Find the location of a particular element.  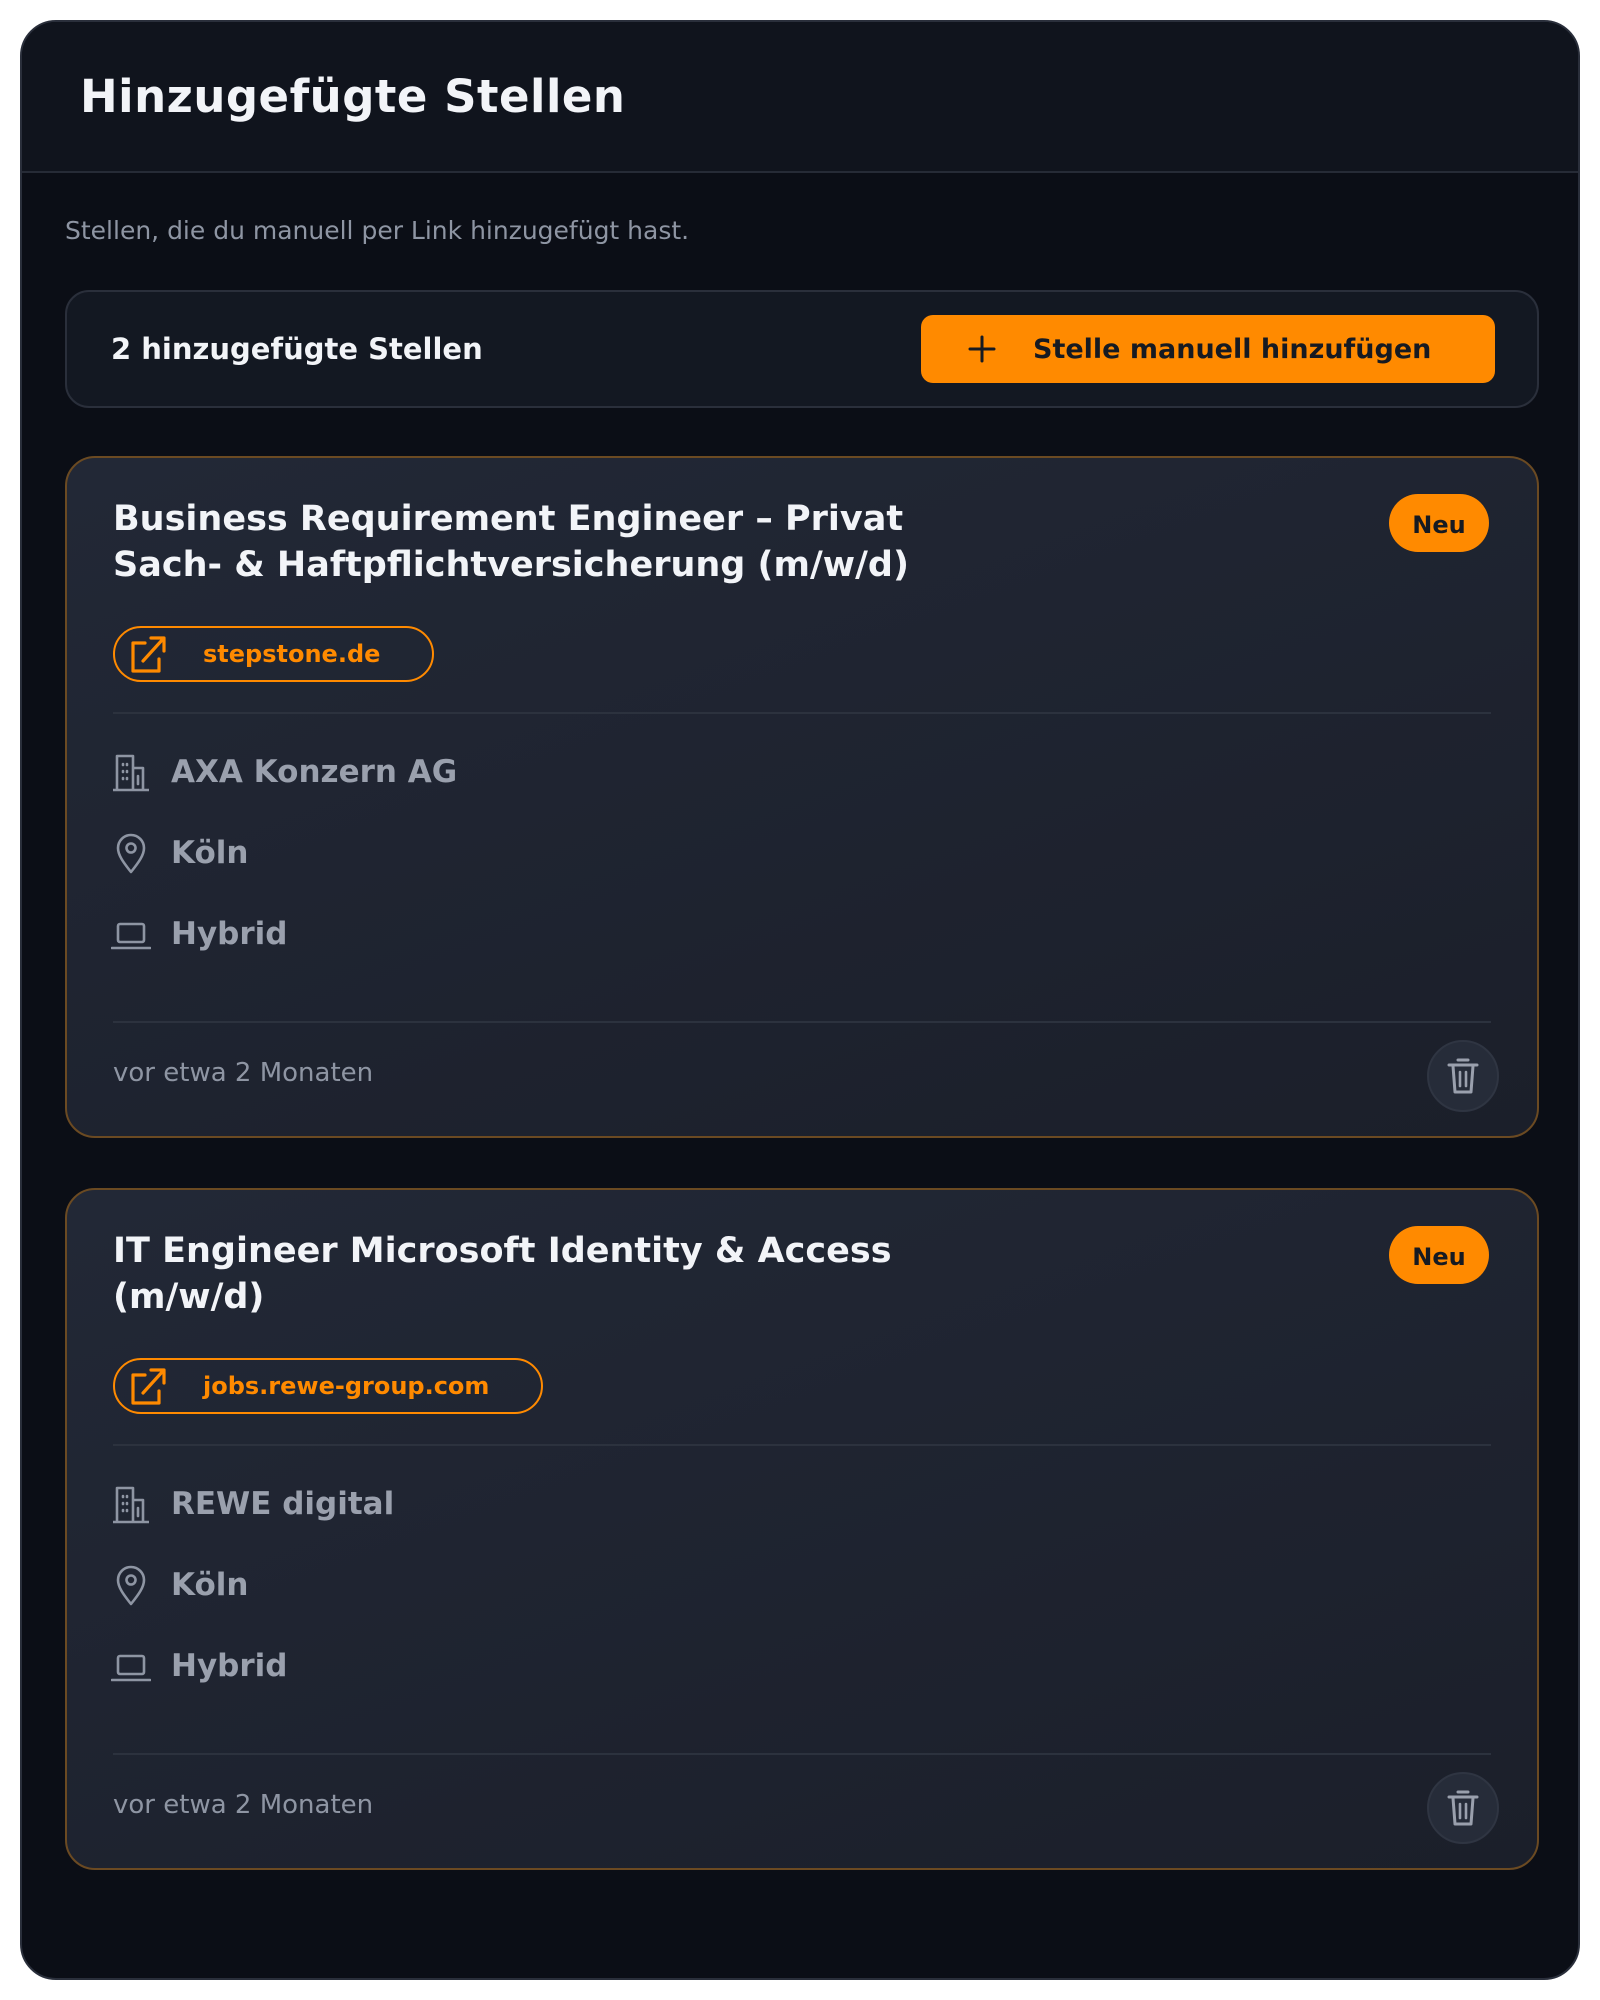

page-title: Hinzugefügte Stellen is located at coordinates (353, 96).